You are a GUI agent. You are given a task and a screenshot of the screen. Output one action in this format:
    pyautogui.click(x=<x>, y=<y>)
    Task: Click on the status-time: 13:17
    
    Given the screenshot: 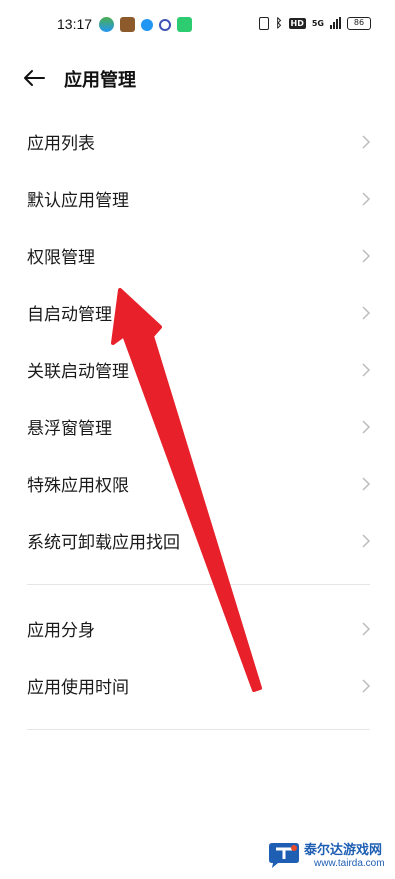 What is the action you would take?
    pyautogui.click(x=75, y=24)
    